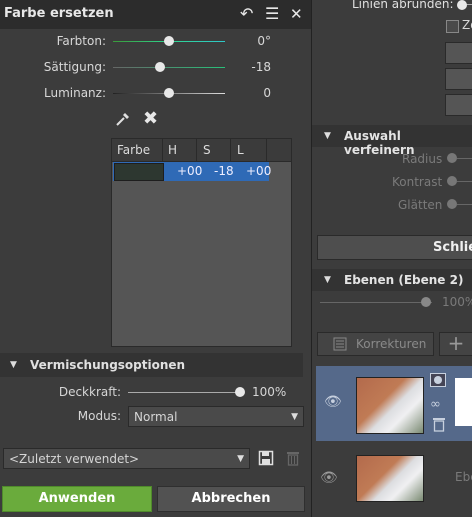  I want to click on panel-title: Farbe ersetzen, so click(59, 13).